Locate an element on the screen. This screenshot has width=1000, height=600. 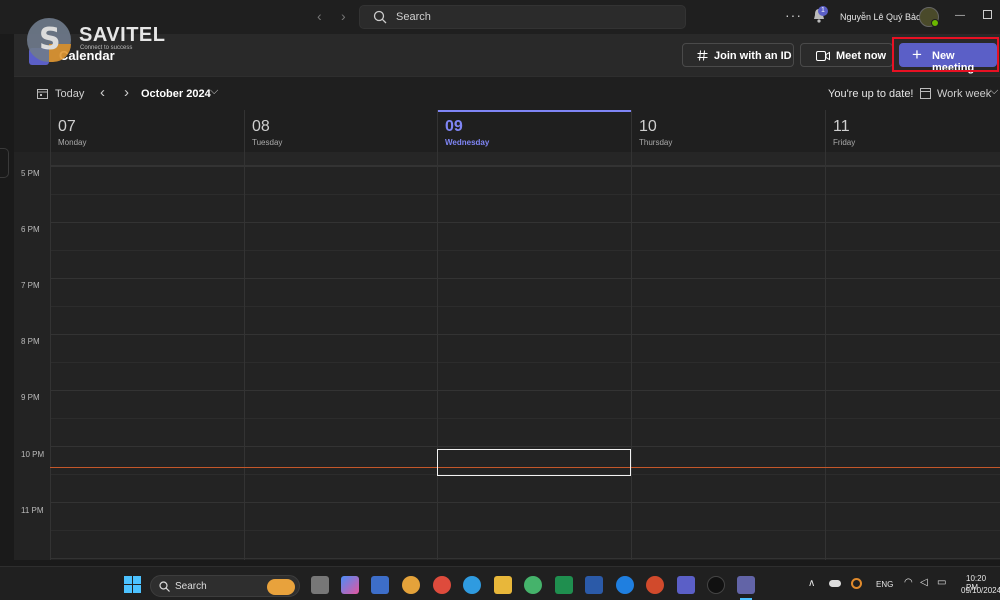
sync-status: You're up to date! is located at coordinates (871, 94).